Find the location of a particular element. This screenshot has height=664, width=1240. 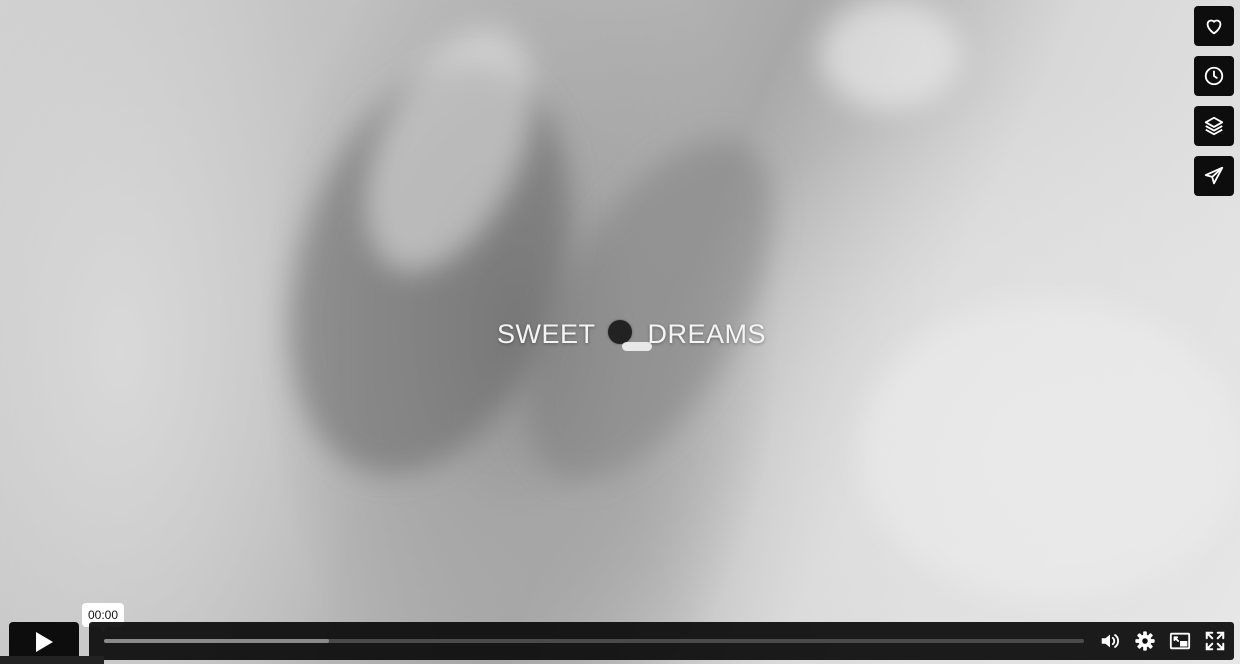

control-icons is located at coordinates (1162, 641).